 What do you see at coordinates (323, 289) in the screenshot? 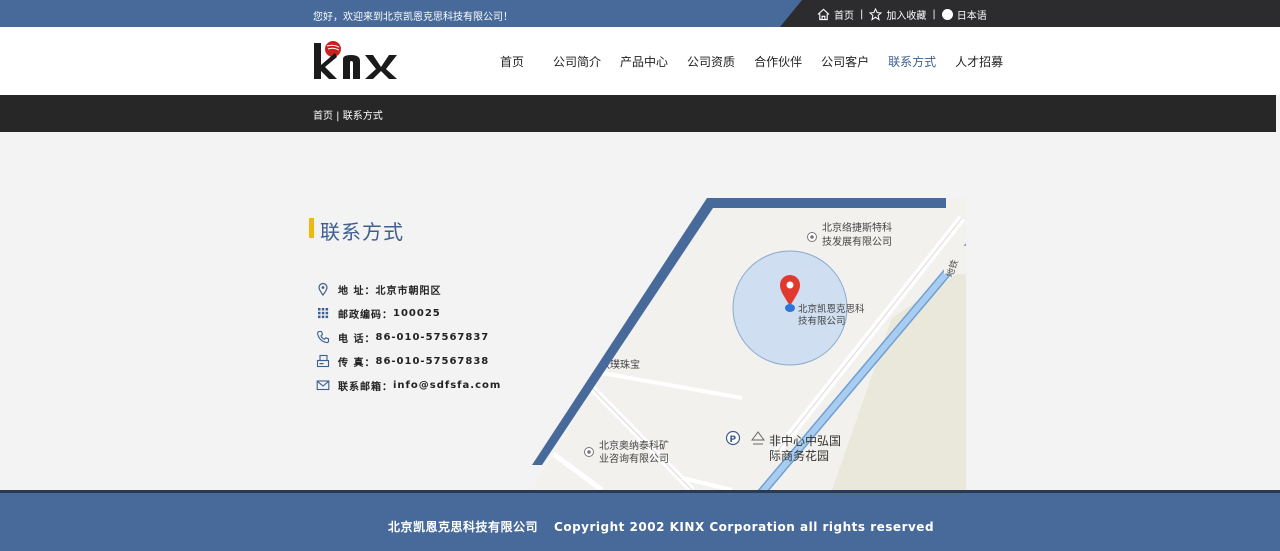
I see `location-icon` at bounding box center [323, 289].